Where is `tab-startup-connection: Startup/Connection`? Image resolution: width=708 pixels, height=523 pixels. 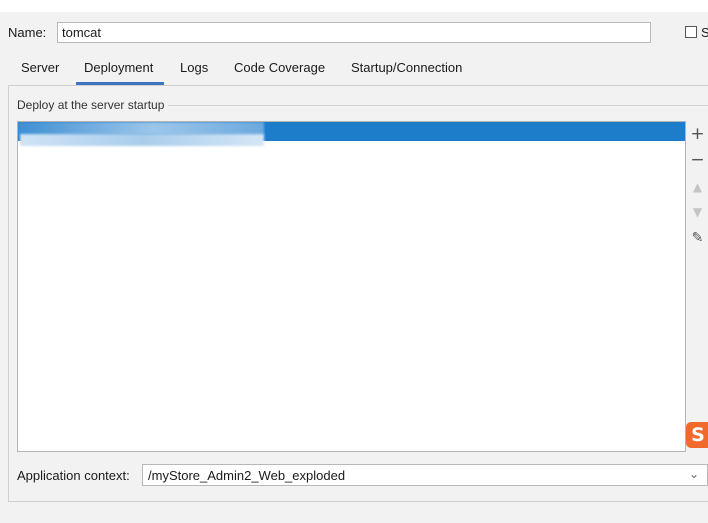 tab-startup-connection: Startup/Connection is located at coordinates (406, 70).